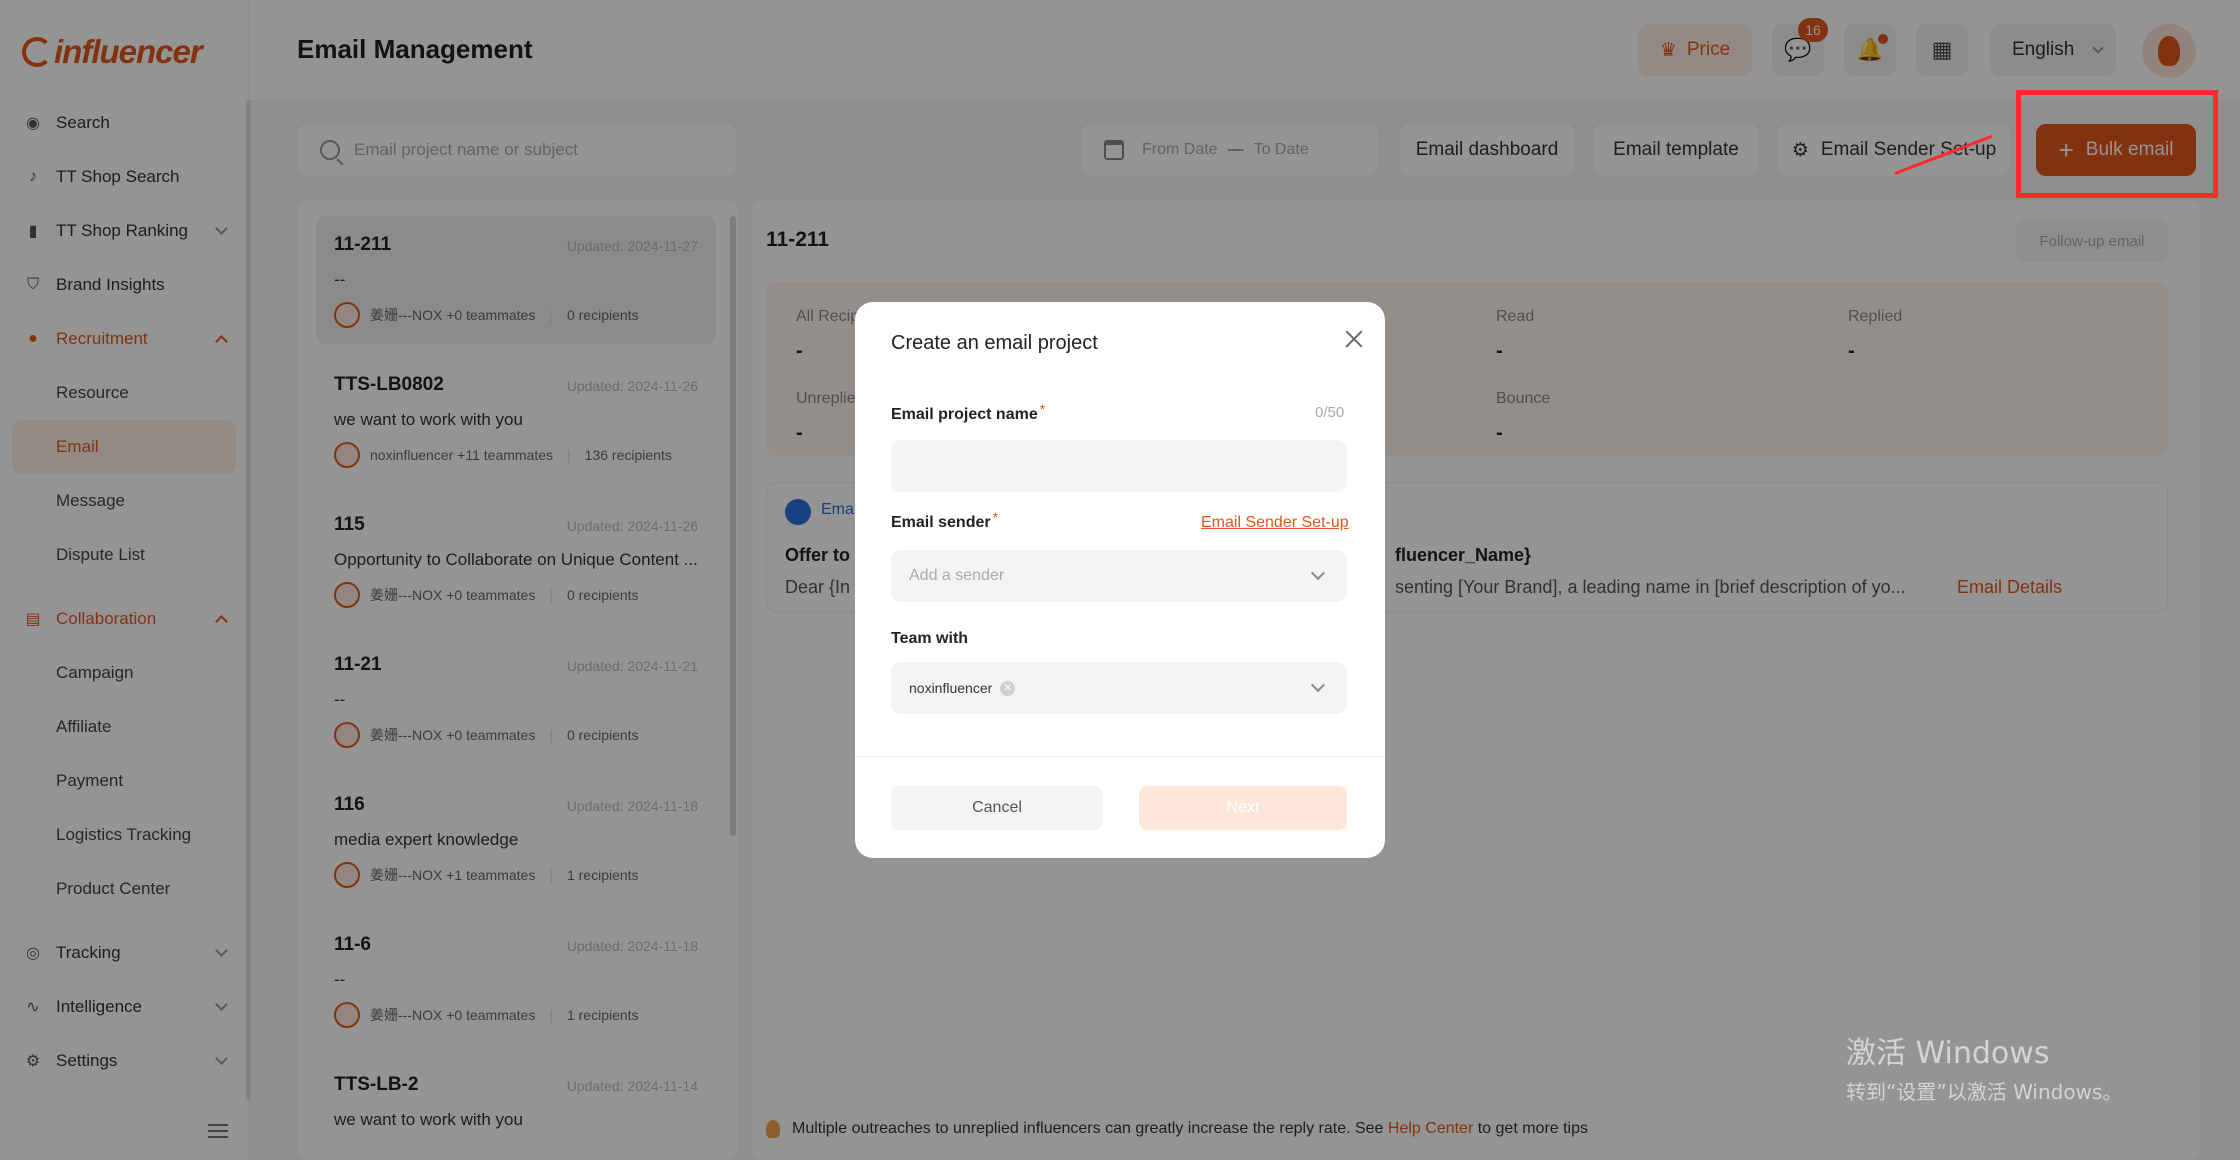  I want to click on cancel-button: Cancel, so click(997, 808).